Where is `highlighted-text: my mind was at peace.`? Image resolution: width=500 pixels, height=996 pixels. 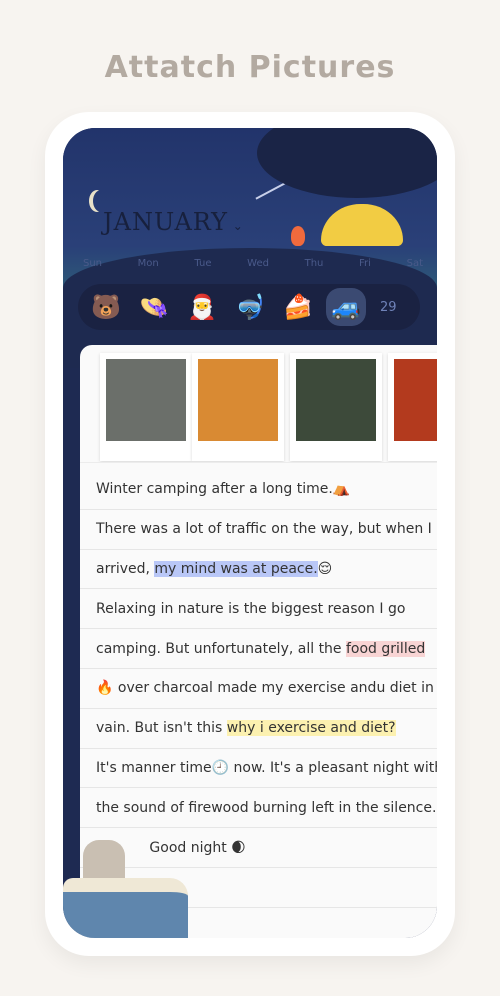 highlighted-text: my mind was at peace. is located at coordinates (236, 568).